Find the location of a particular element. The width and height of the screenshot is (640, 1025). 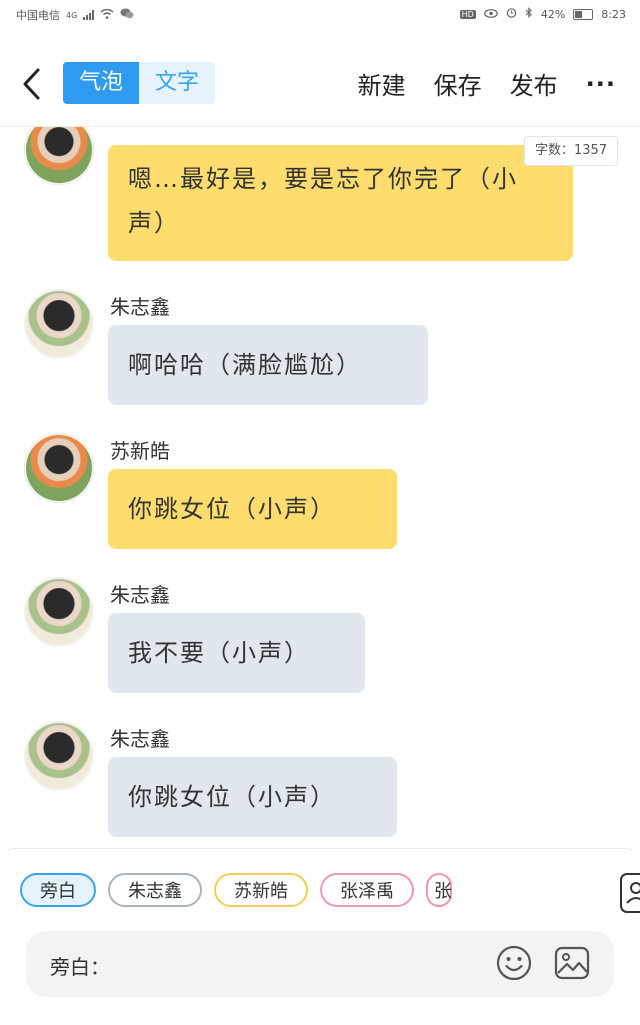

chat-message: 朱志鑫 你跳女位（小声） is located at coordinates (320, 779).